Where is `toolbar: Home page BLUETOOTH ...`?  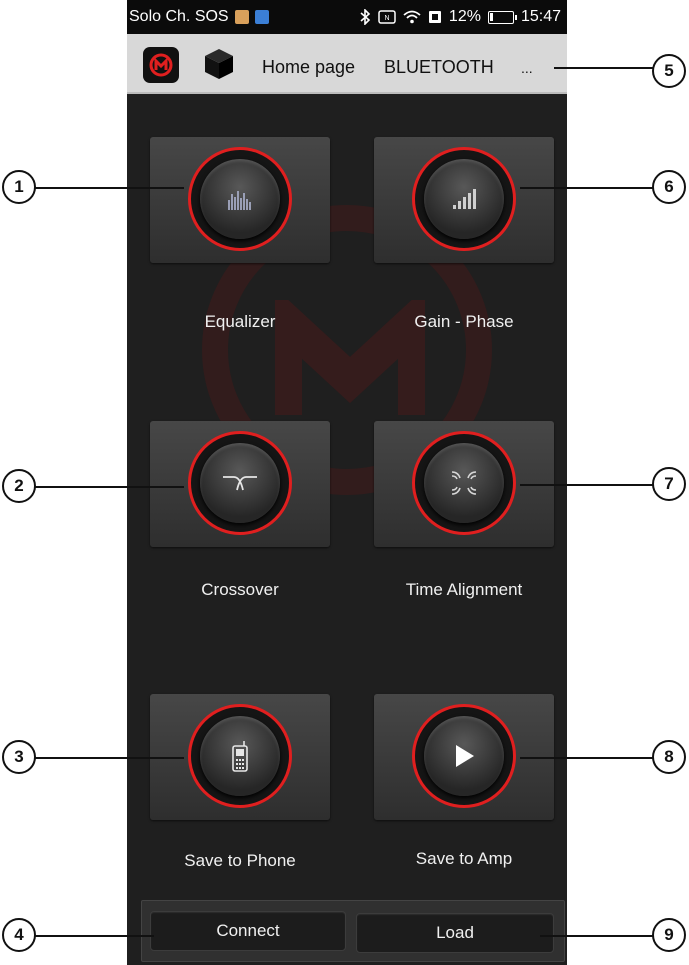
toolbar: Home page BLUETOOTH ... is located at coordinates (347, 64).